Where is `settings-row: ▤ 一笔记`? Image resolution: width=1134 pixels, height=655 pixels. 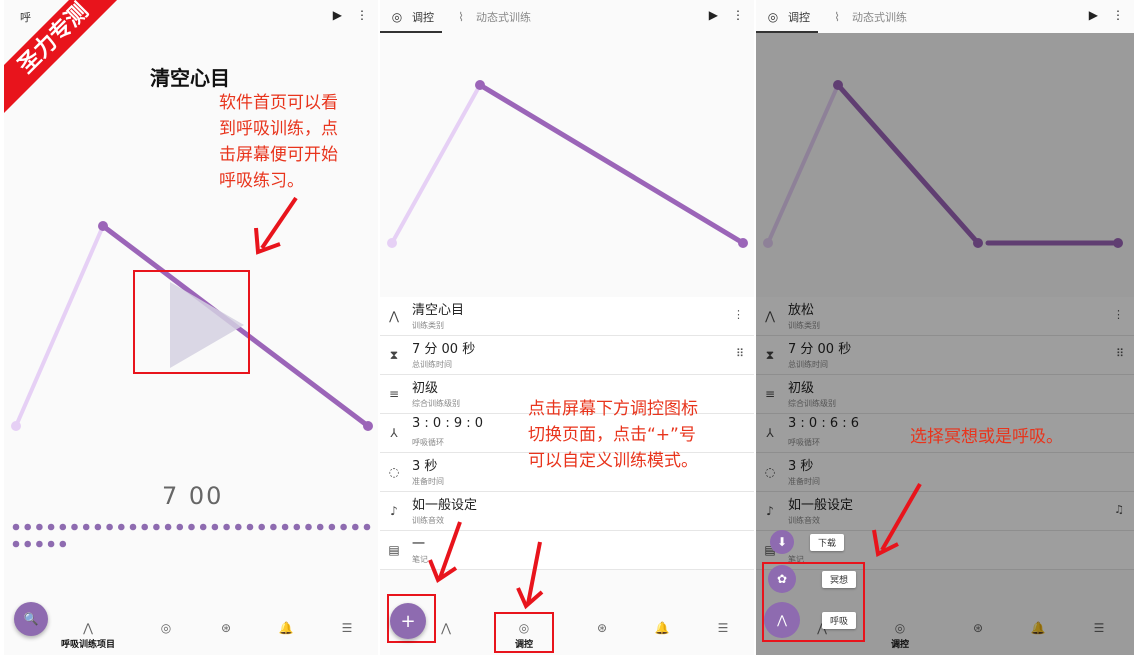 settings-row: ▤ 一笔记 is located at coordinates (567, 550).